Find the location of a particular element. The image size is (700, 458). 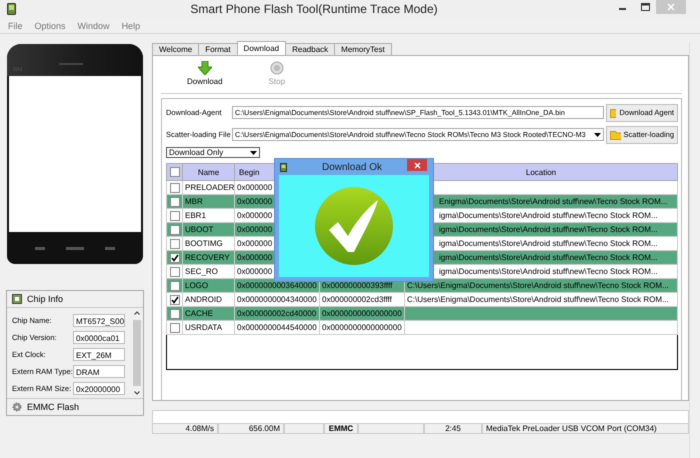

dialog-title: Download Ok is located at coordinates (352, 167).